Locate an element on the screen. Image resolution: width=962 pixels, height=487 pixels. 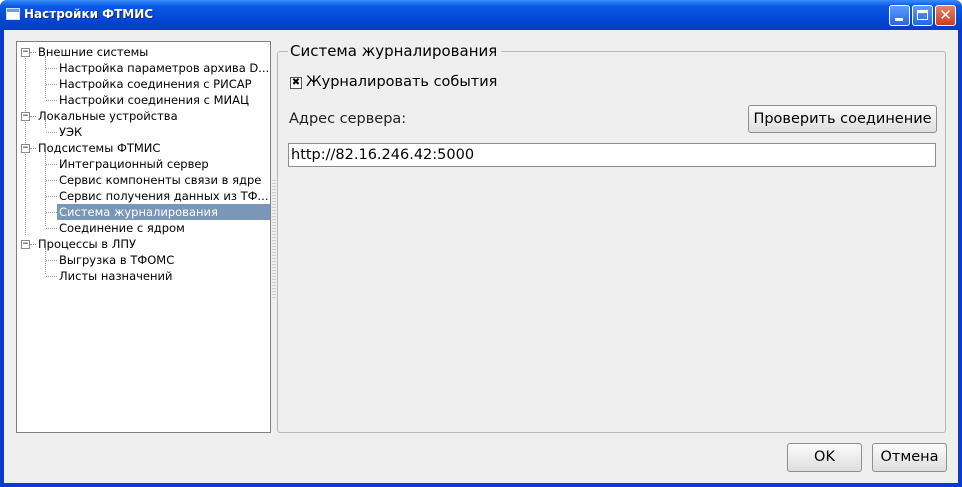
tree-item-label: Система журналирования is located at coordinates (138, 212).